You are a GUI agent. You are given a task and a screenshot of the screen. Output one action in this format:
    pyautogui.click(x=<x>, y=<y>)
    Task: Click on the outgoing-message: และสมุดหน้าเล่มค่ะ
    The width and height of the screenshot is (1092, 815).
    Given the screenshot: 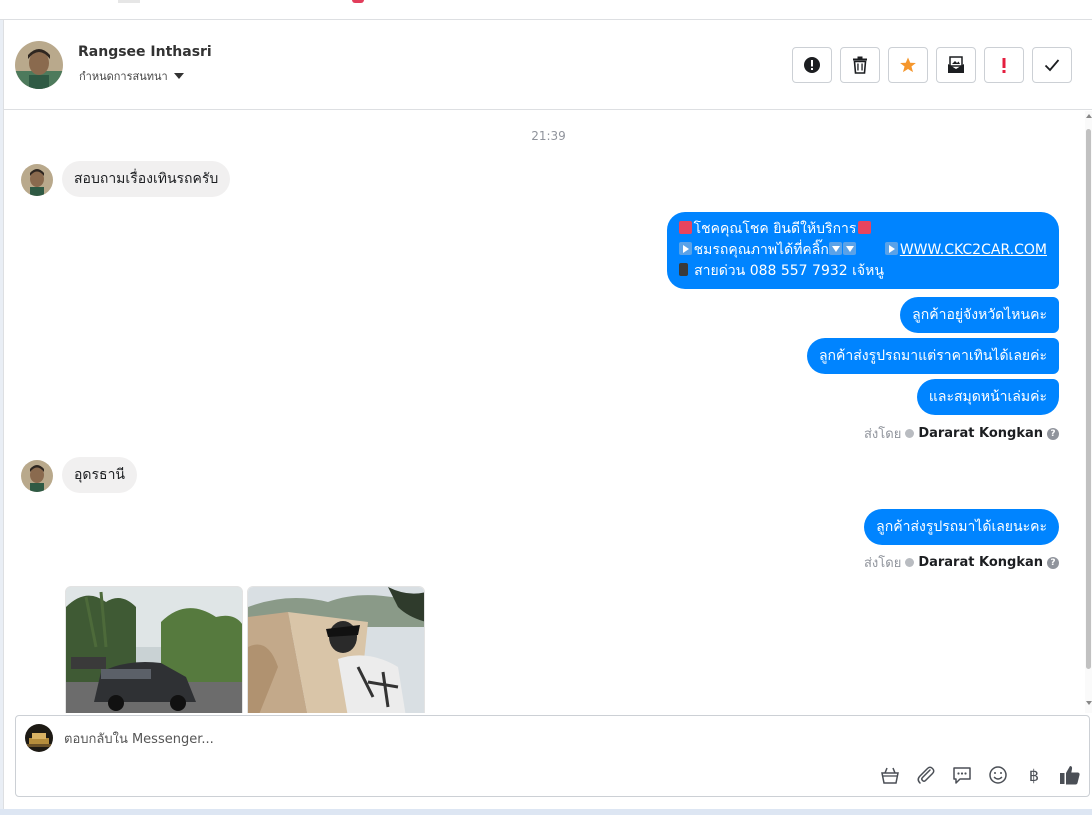 What is the action you would take?
    pyautogui.click(x=987, y=397)
    